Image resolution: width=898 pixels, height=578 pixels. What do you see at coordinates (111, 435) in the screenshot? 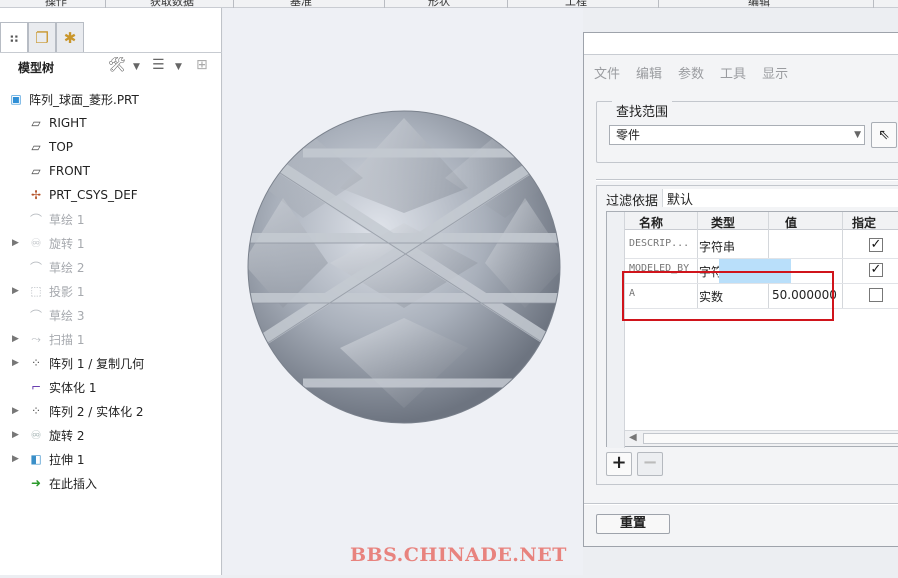
I see `tree-node: ▶ ♾ 旋转 2` at bounding box center [111, 435].